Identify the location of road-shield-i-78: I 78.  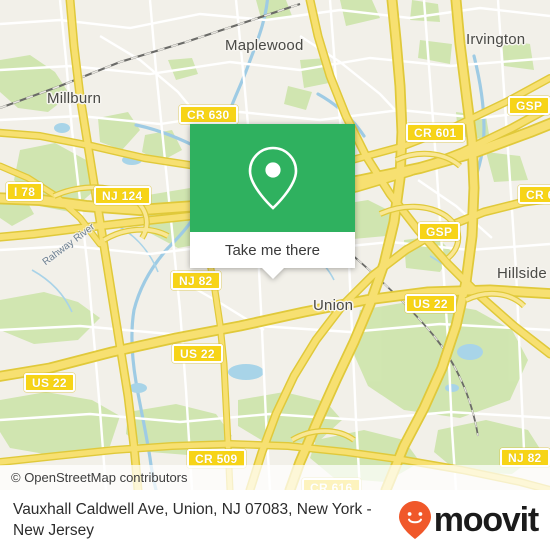
(25, 191).